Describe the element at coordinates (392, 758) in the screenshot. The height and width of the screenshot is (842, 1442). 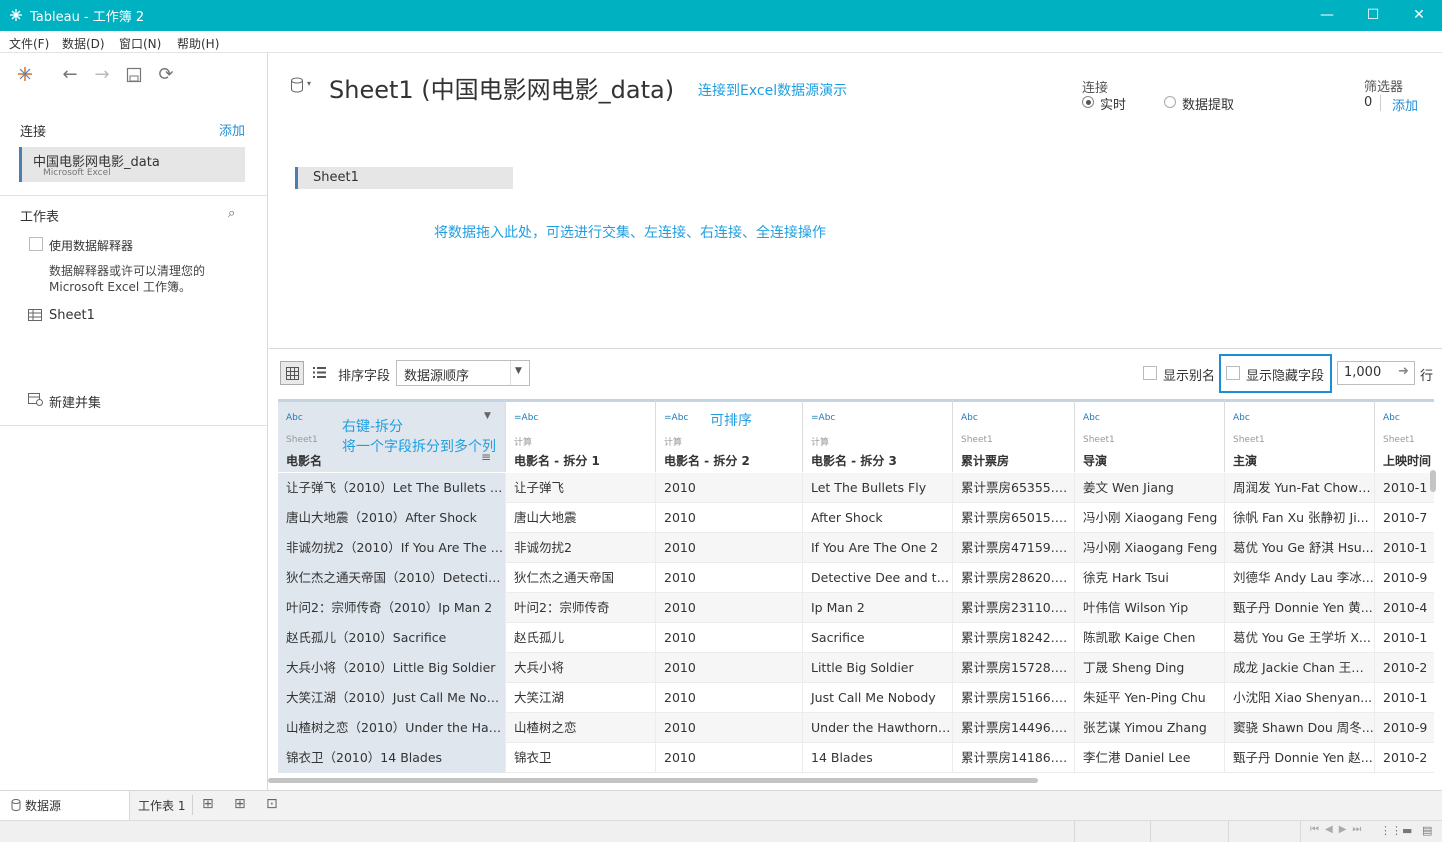
I see `table-cell: 锦衣卫（2010）14 Blades` at that location.